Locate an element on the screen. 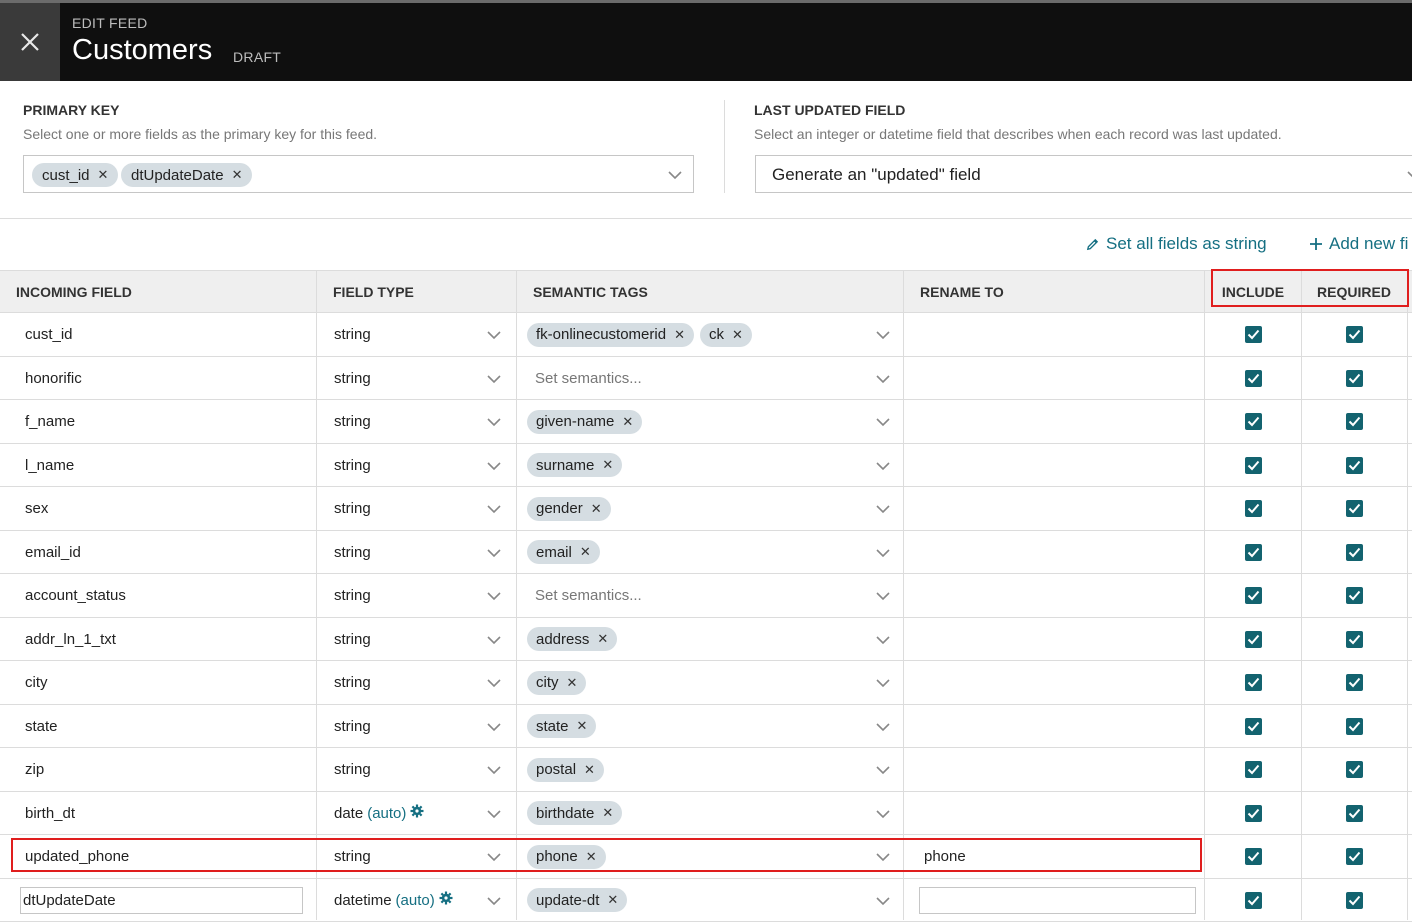 The width and height of the screenshot is (1412, 922). rename-input is located at coordinates (1057, 900).